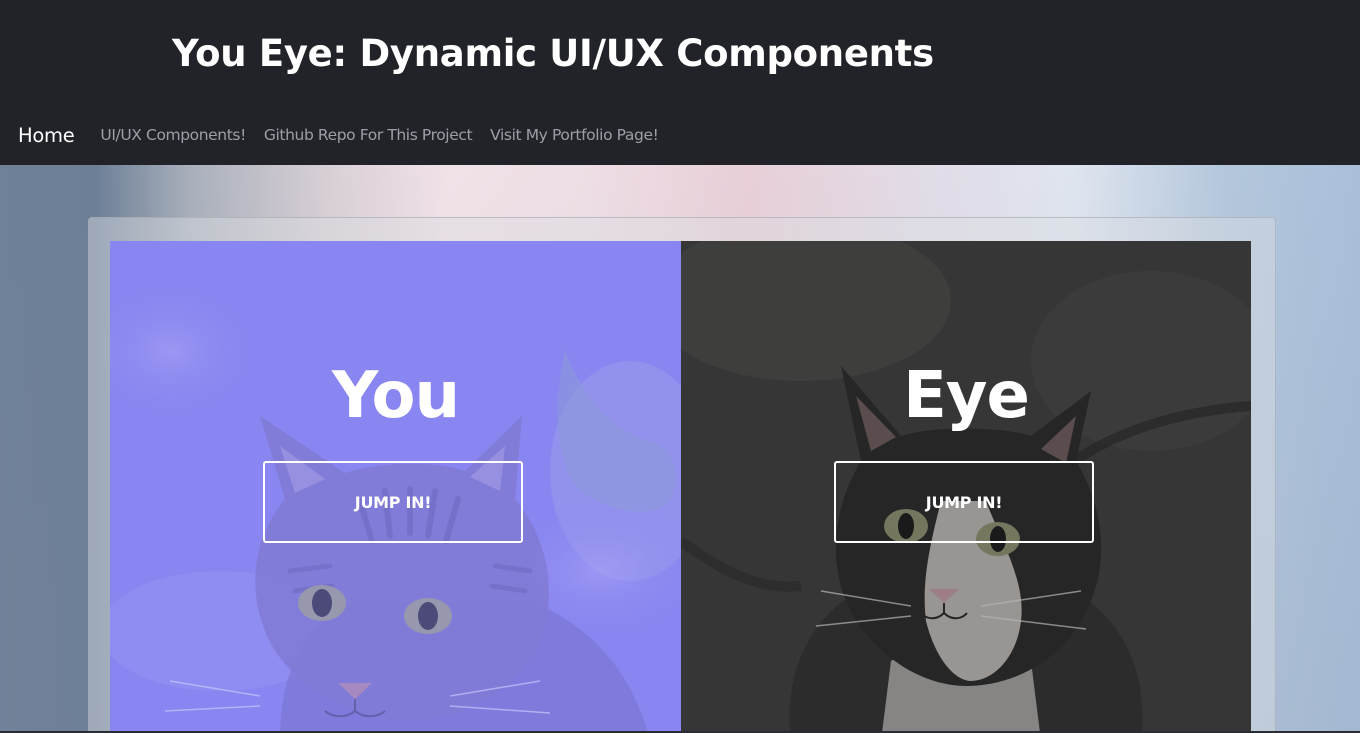 The width and height of the screenshot is (1360, 733). I want to click on nav-home-link: Home, so click(46, 135).